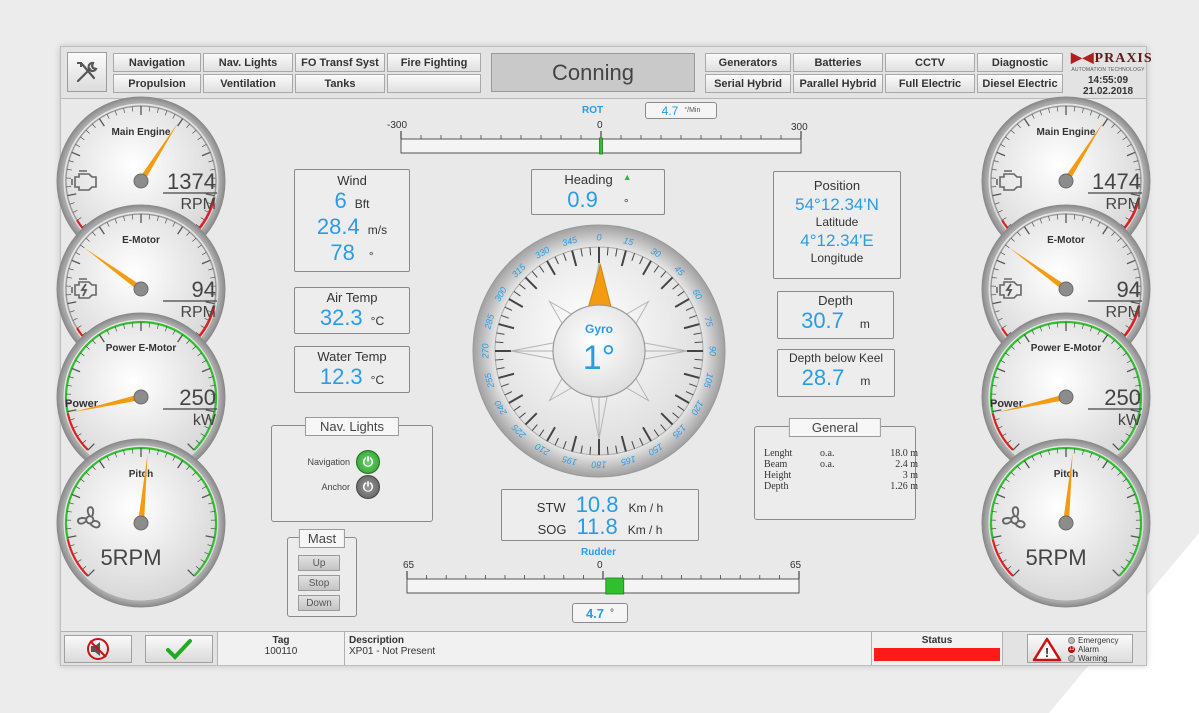 The image size is (1199, 713). I want to click on wind-speed-value: 28.4, so click(338, 226).